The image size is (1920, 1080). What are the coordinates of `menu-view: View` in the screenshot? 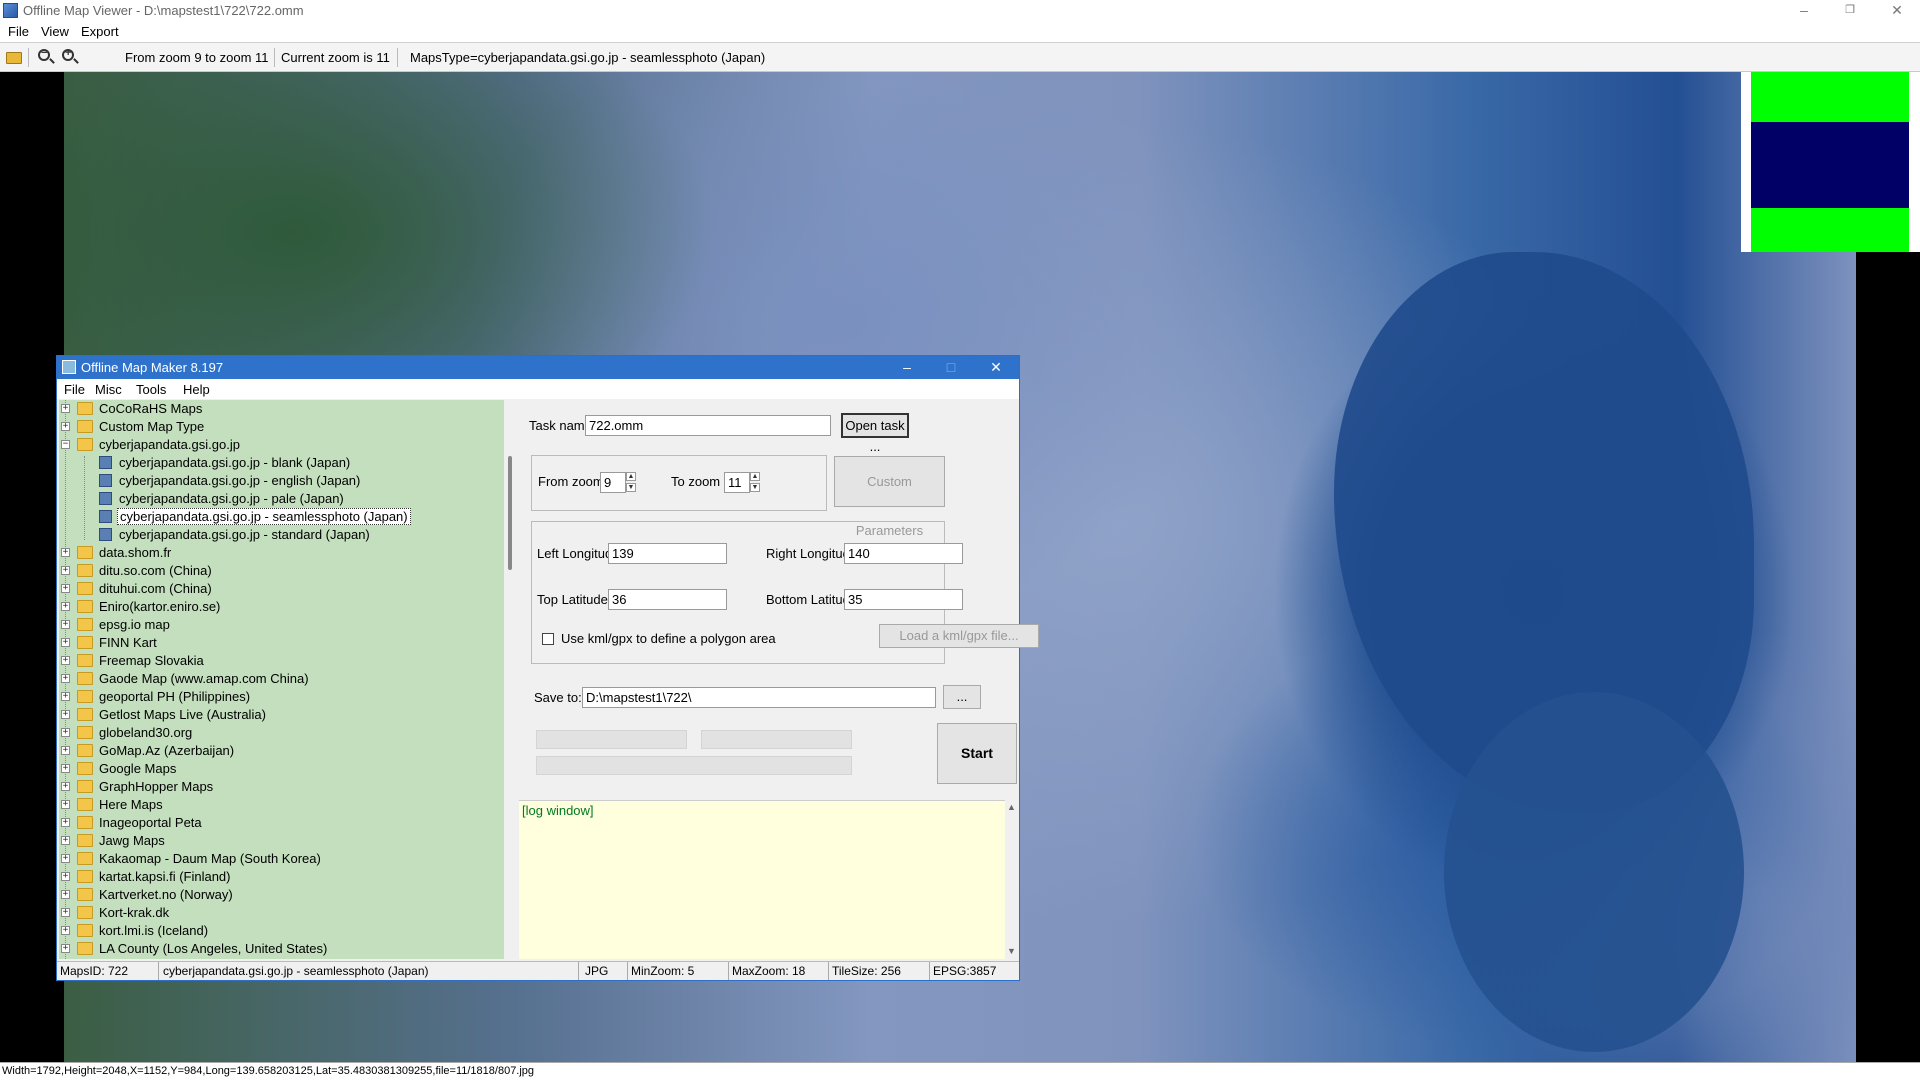 It's located at (55, 31).